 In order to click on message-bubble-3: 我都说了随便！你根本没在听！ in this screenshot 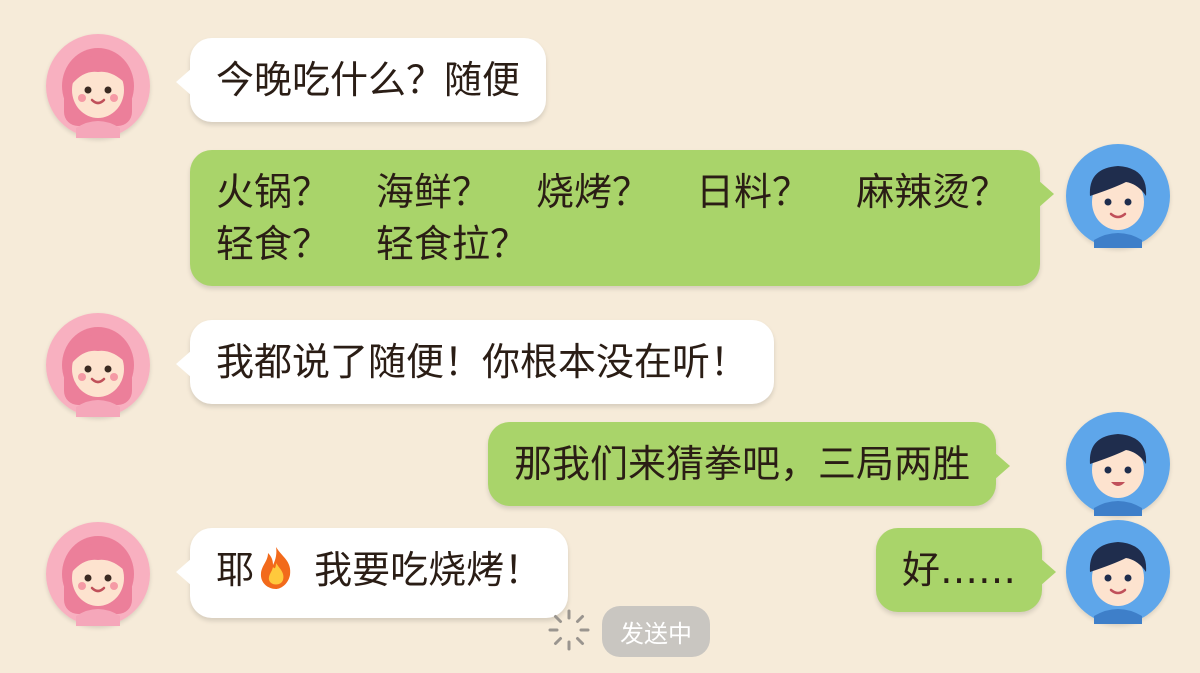, I will do `click(475, 362)`.